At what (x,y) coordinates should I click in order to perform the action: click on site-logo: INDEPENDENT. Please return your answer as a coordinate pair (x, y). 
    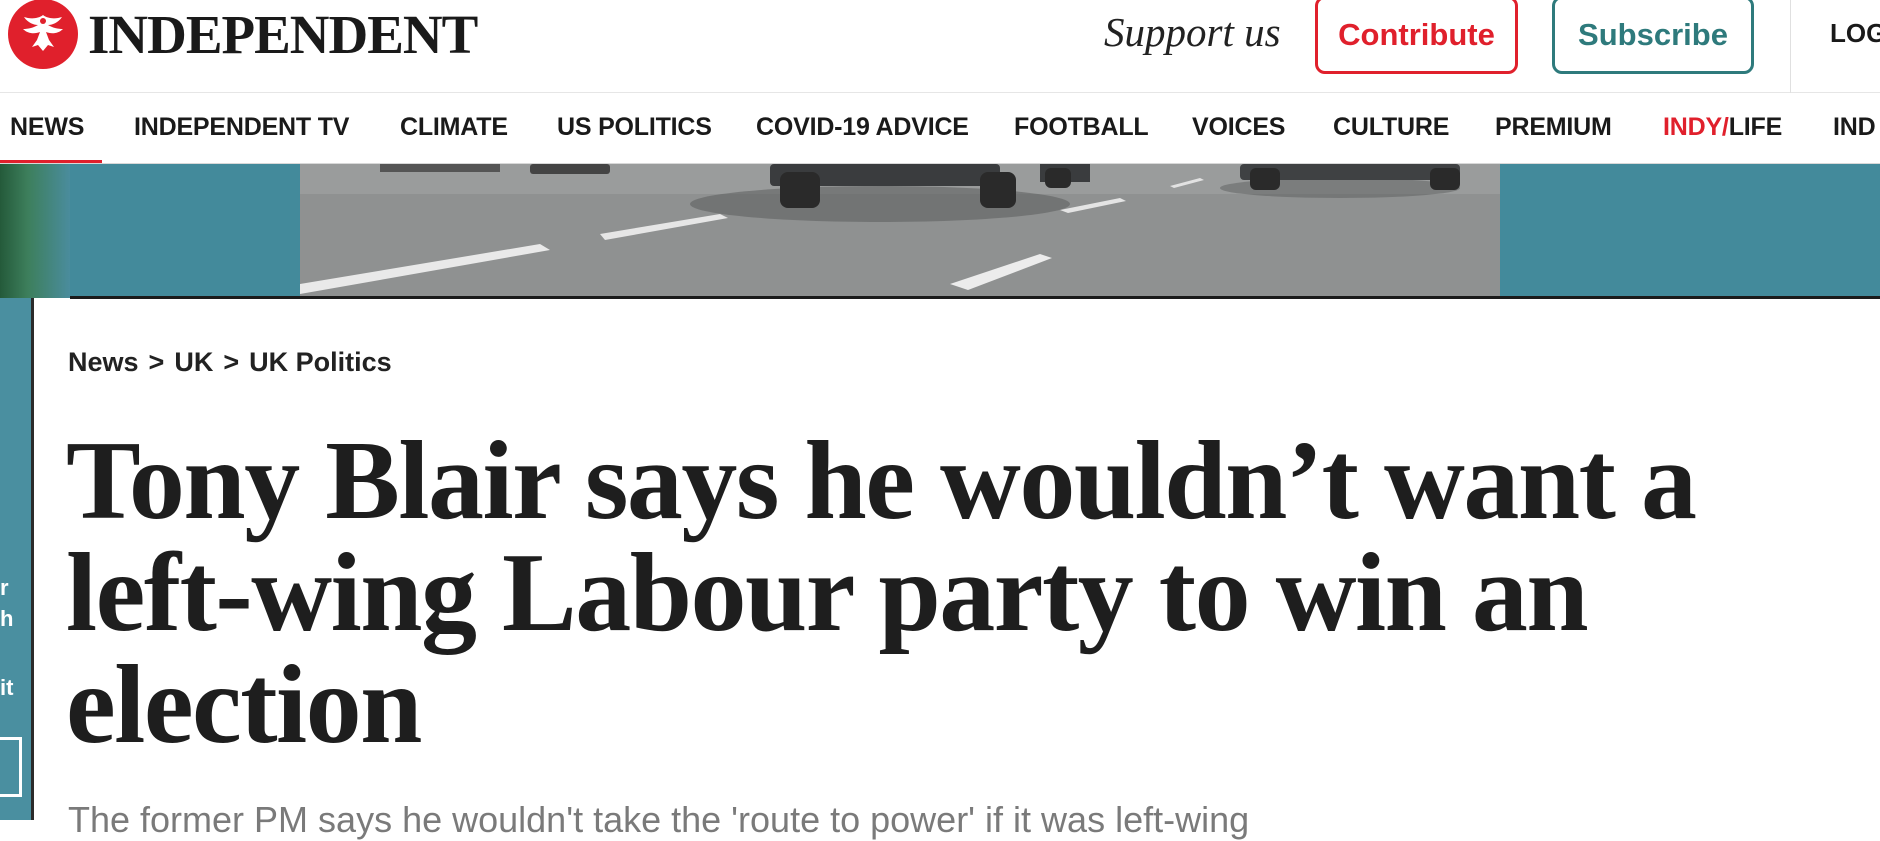
    Looking at the image, I should click on (243, 34).